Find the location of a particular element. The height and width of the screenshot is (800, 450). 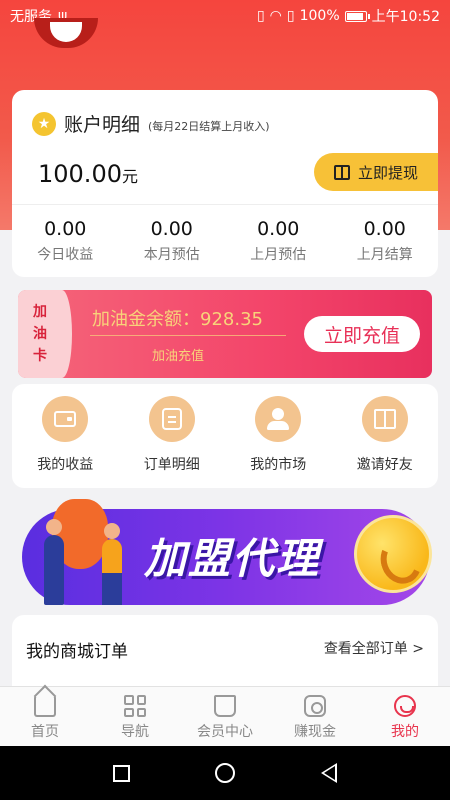

star-icon: ★ is located at coordinates (44, 123).